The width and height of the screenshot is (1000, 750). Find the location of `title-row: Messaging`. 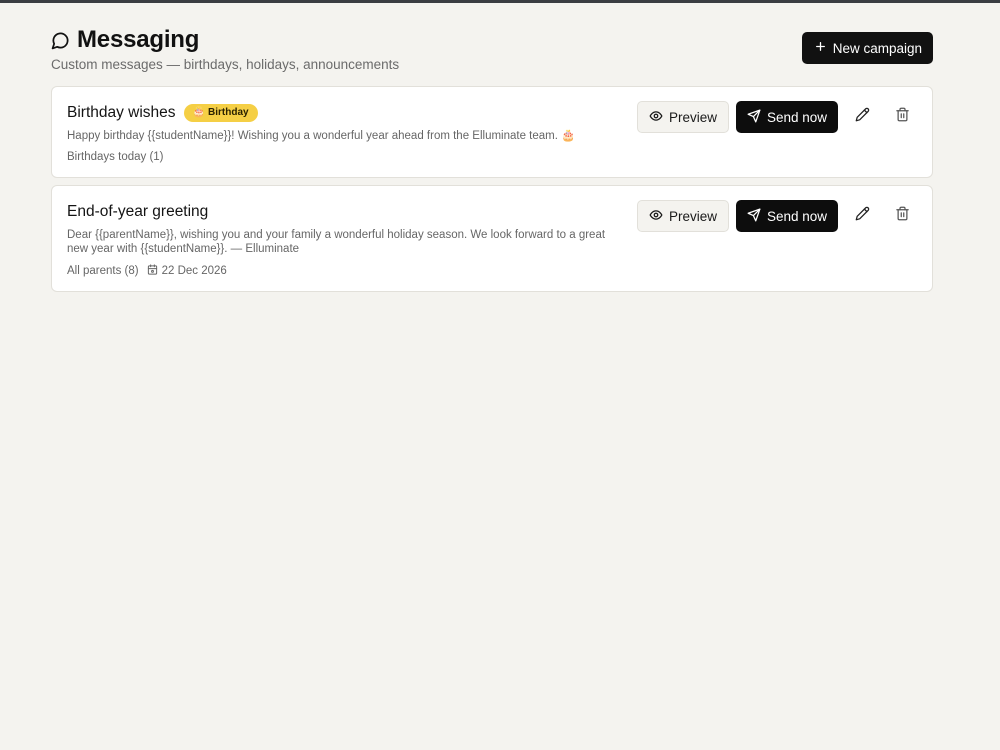

title-row: Messaging is located at coordinates (492, 40).